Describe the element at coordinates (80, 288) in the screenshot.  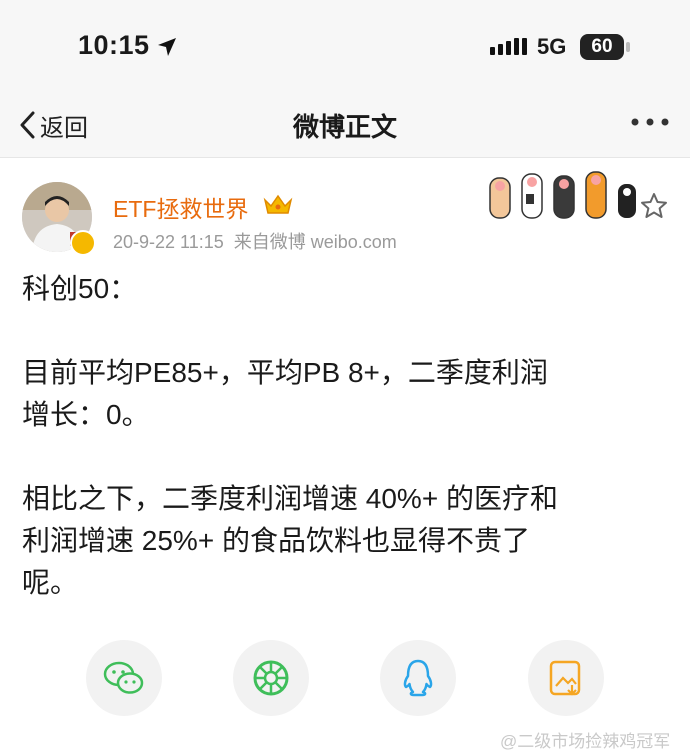
I see `post-paragraph: 科创50：` at that location.